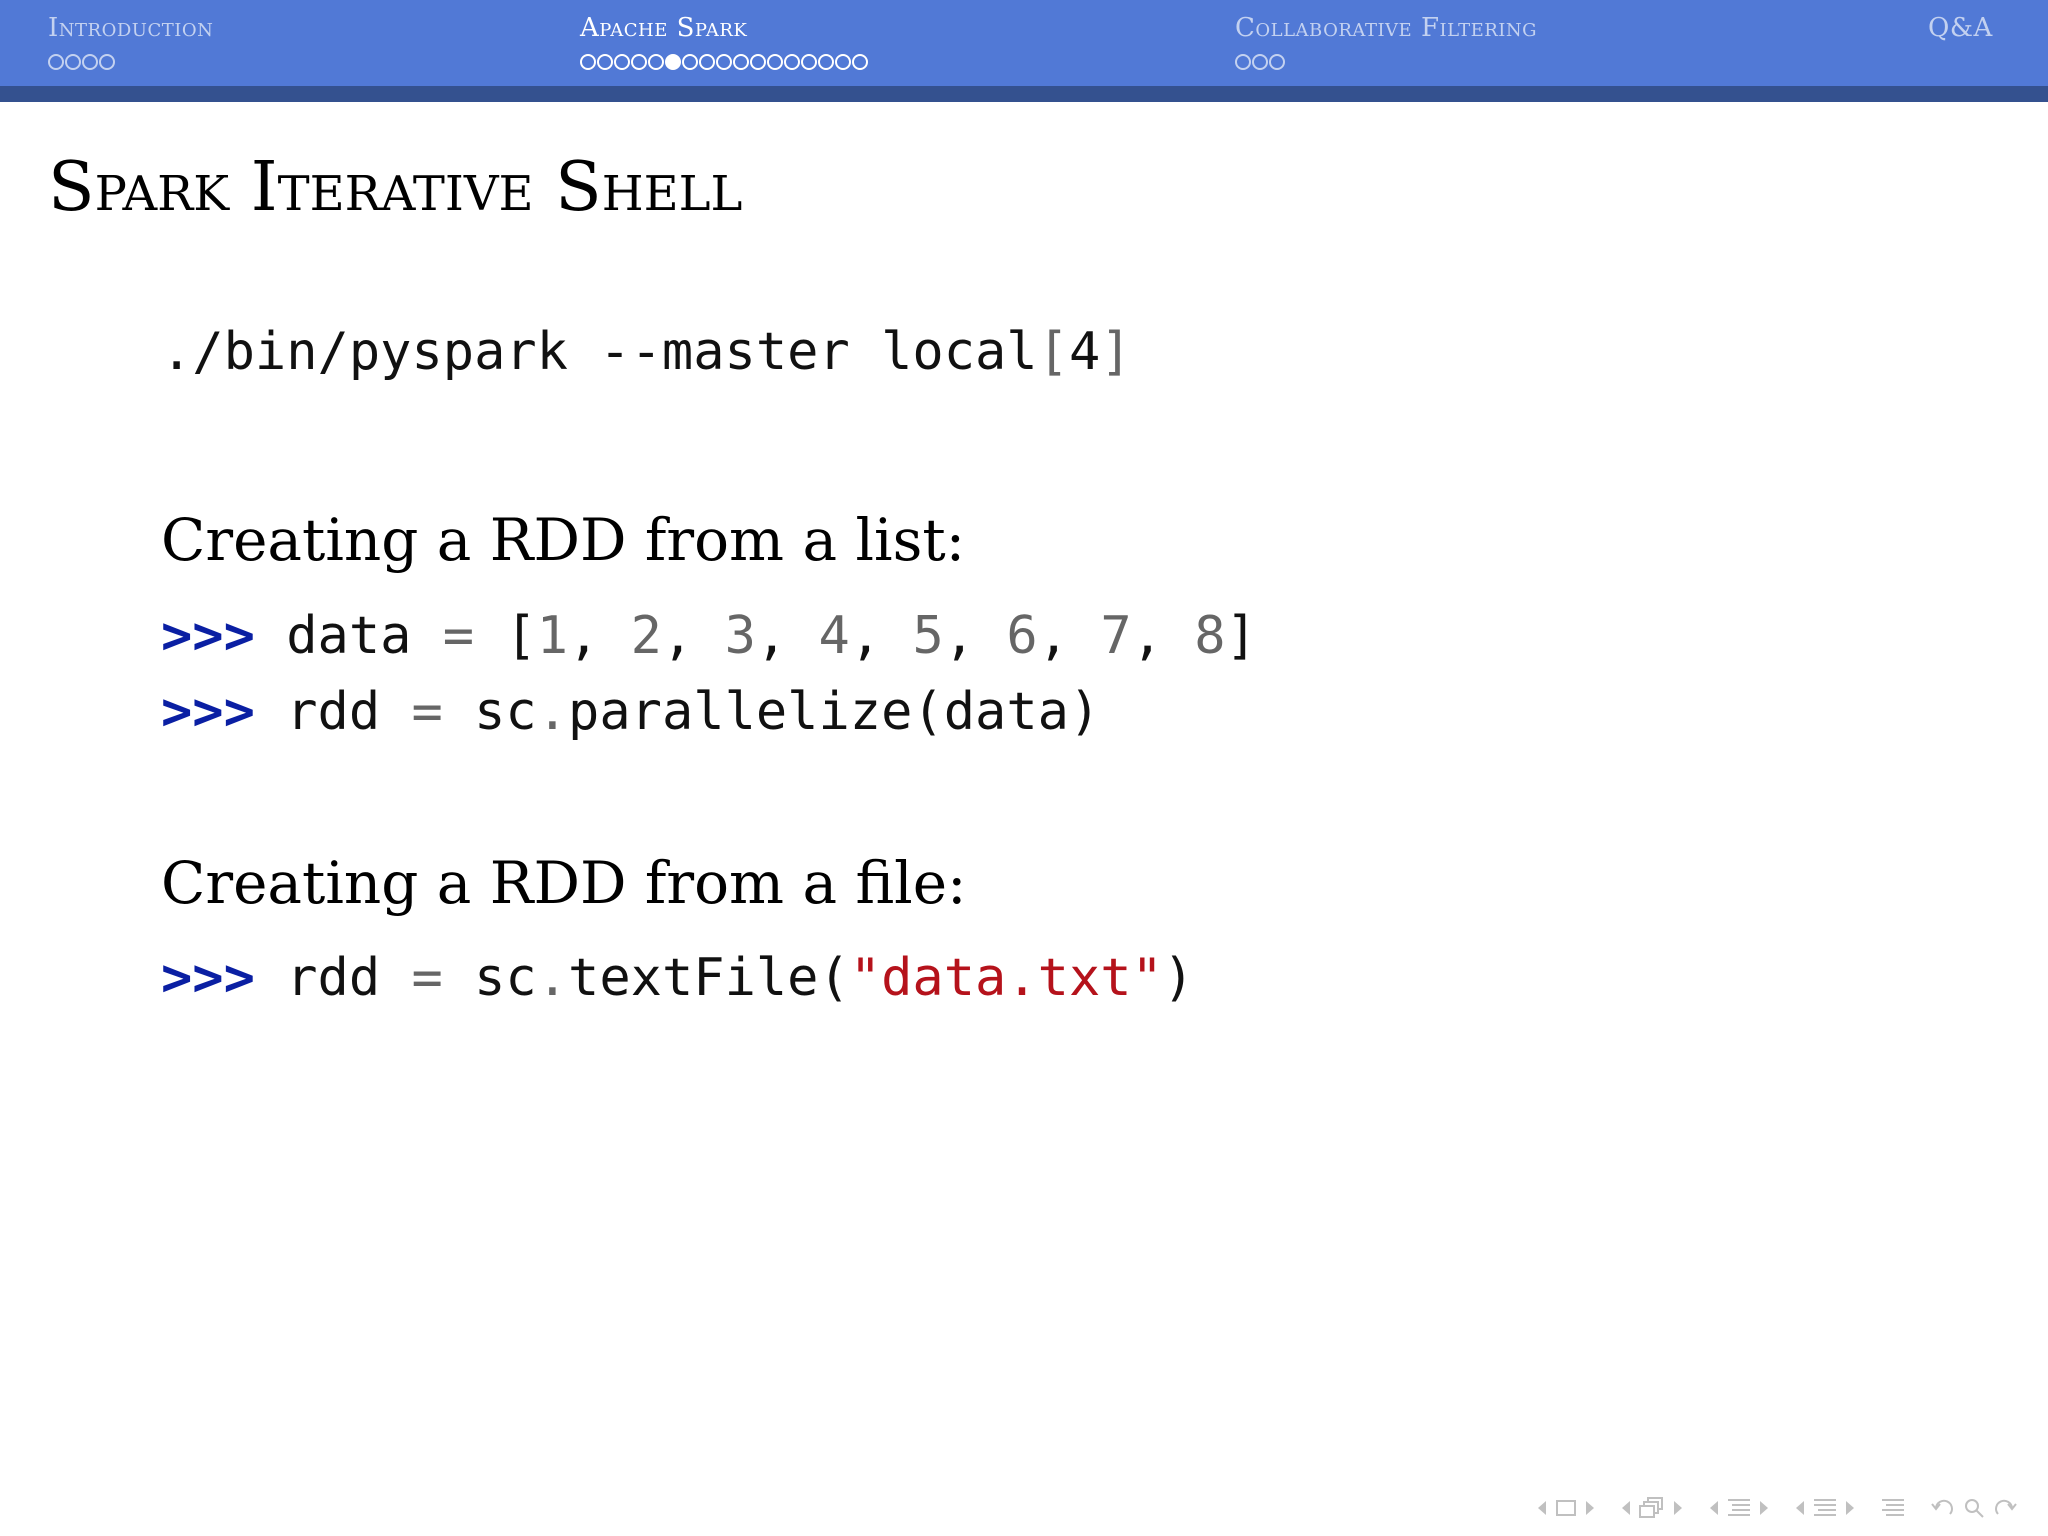  I want to click on section-navigation, so click(1825, 1508).